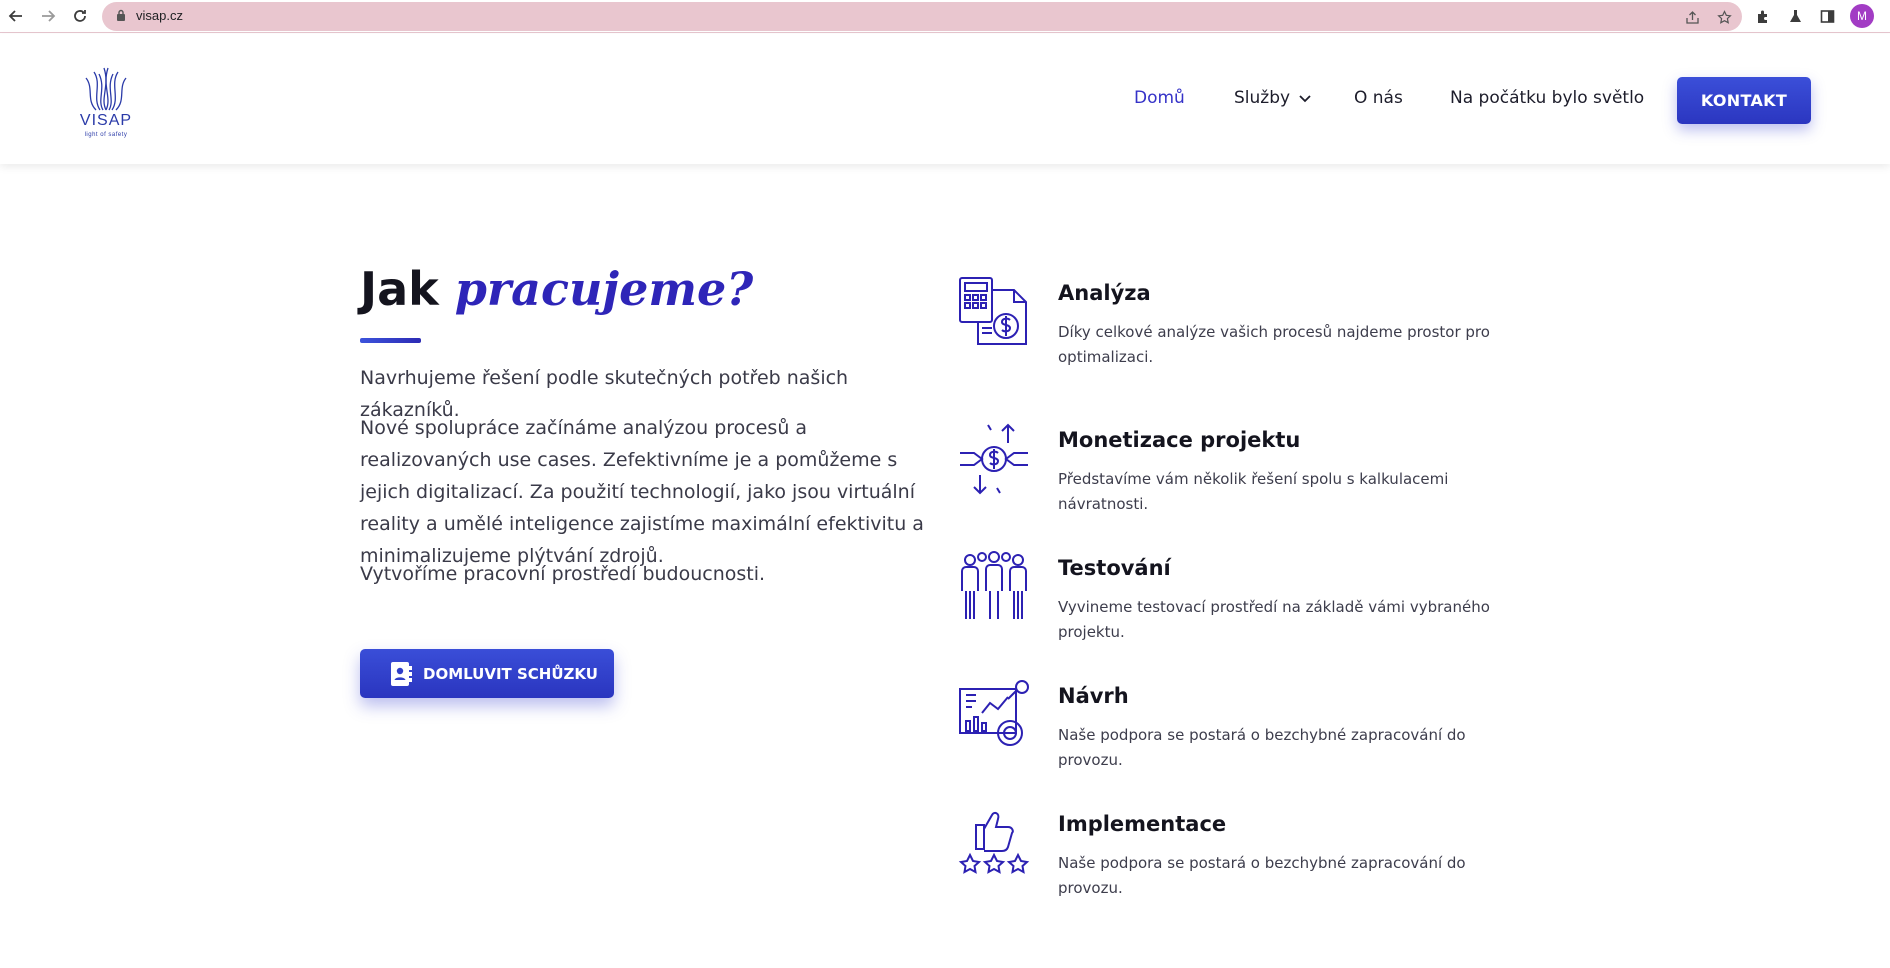 This screenshot has width=1890, height=968. I want to click on step-title: Návrh, so click(1093, 696).